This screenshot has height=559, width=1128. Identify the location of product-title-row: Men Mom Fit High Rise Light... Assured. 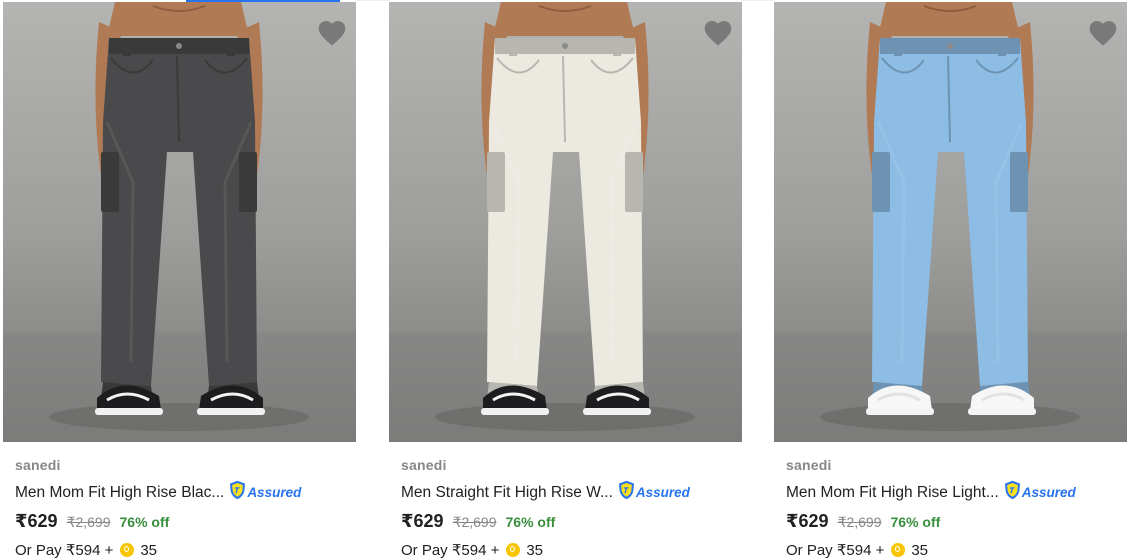
(931, 492).